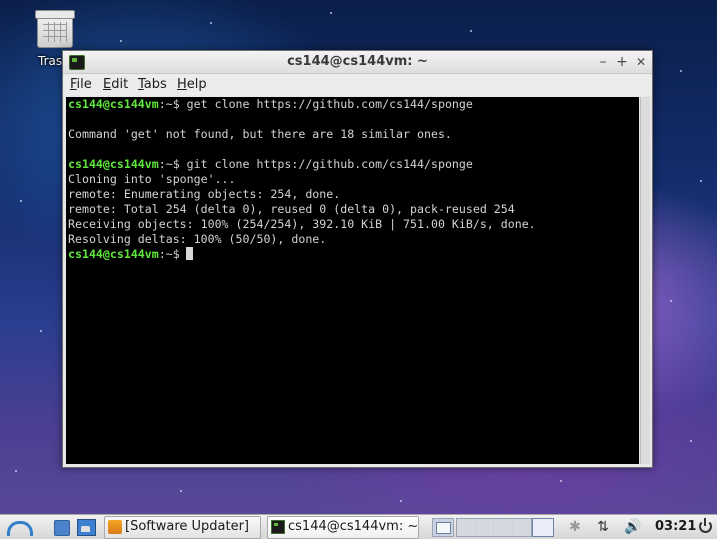 Image resolution: width=717 pixels, height=539 pixels. I want to click on software-updater-icon, so click(115, 527).